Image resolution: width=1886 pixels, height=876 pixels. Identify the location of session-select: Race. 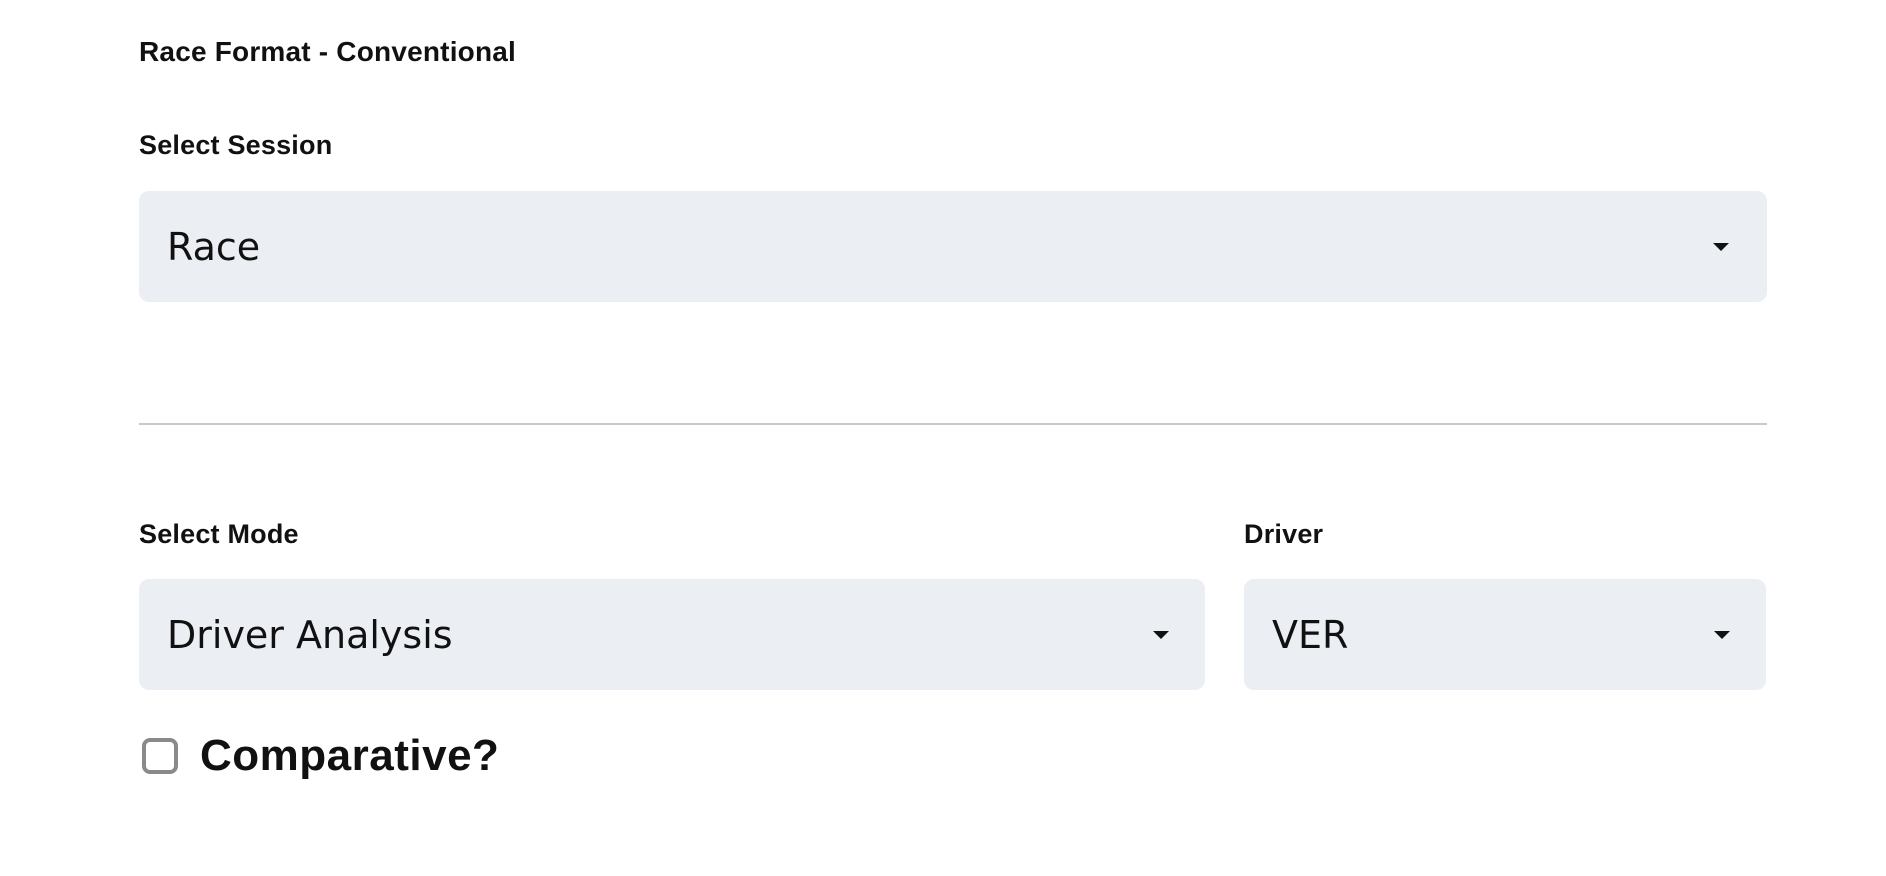
(953, 246).